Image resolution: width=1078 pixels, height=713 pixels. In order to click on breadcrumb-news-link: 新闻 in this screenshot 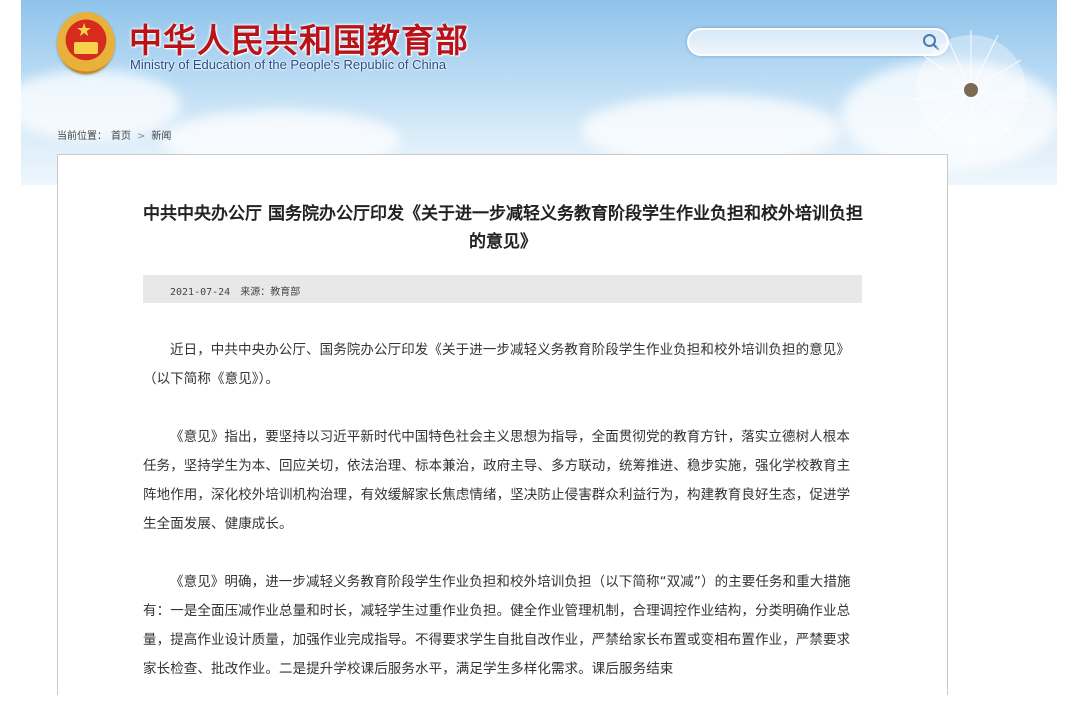, I will do `click(161, 136)`.